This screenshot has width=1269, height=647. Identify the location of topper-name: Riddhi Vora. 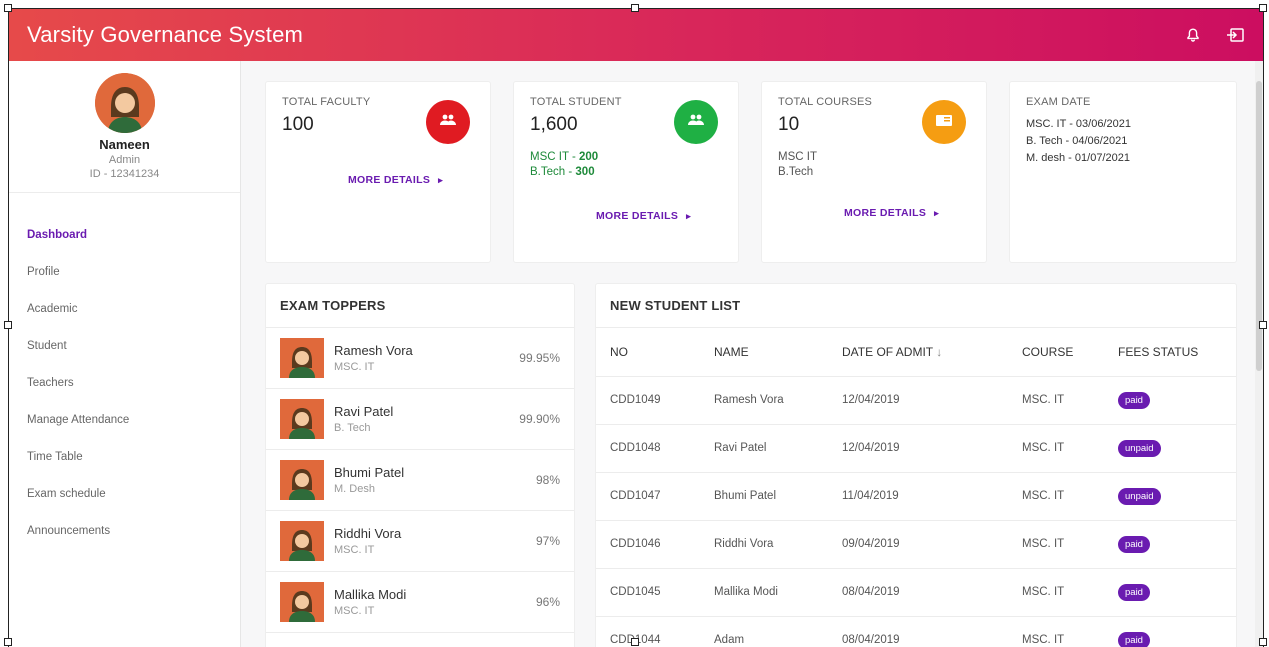
(368, 533).